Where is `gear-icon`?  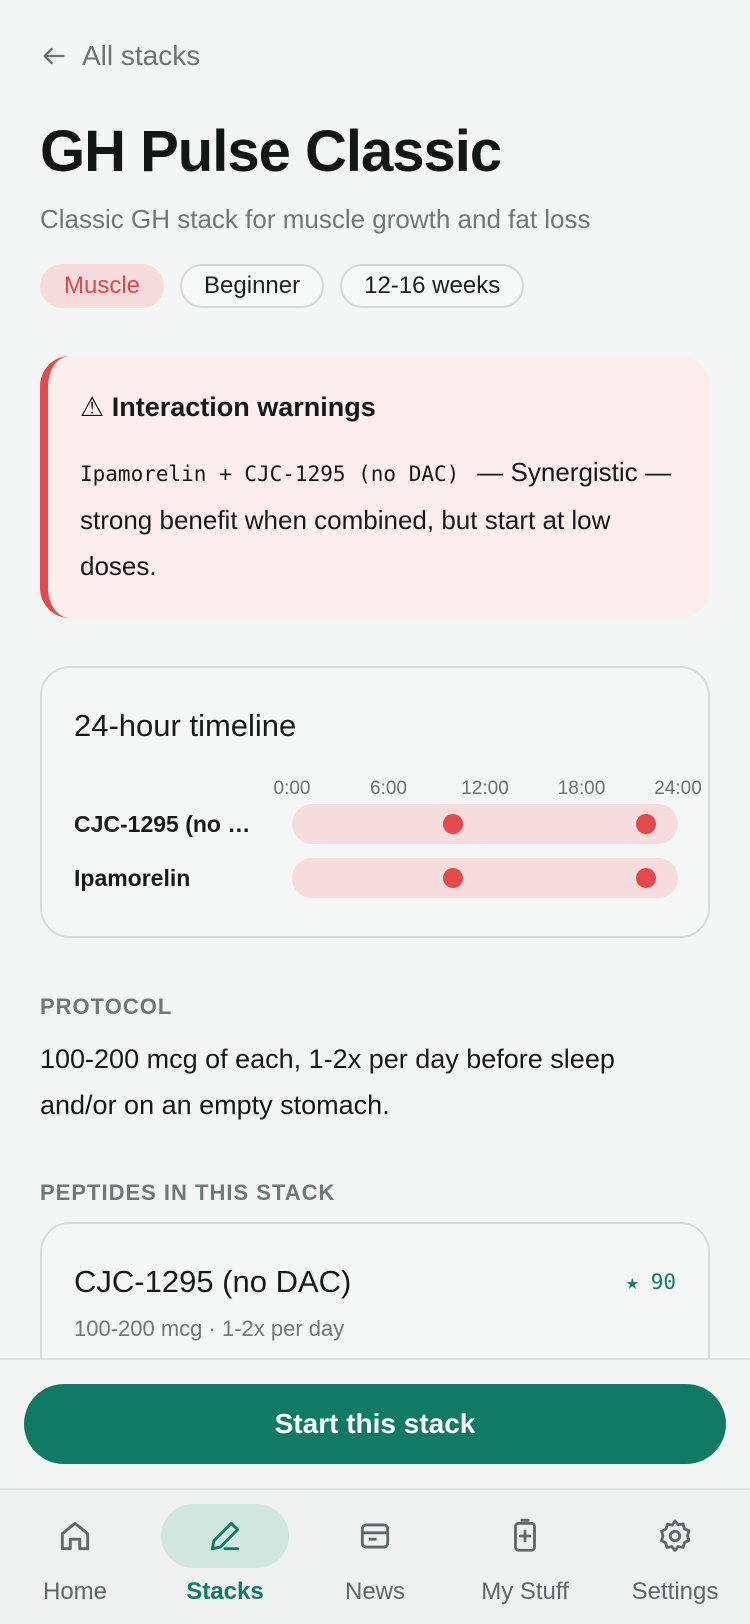
gear-icon is located at coordinates (675, 1535).